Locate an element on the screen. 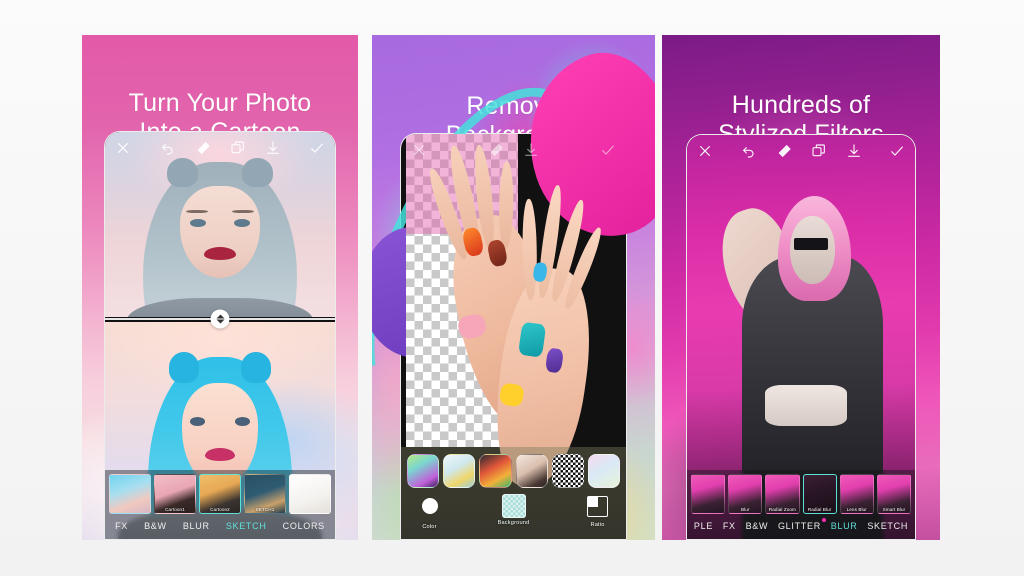 This screenshot has height=576, width=1024. sunglasses is located at coordinates (811, 244).